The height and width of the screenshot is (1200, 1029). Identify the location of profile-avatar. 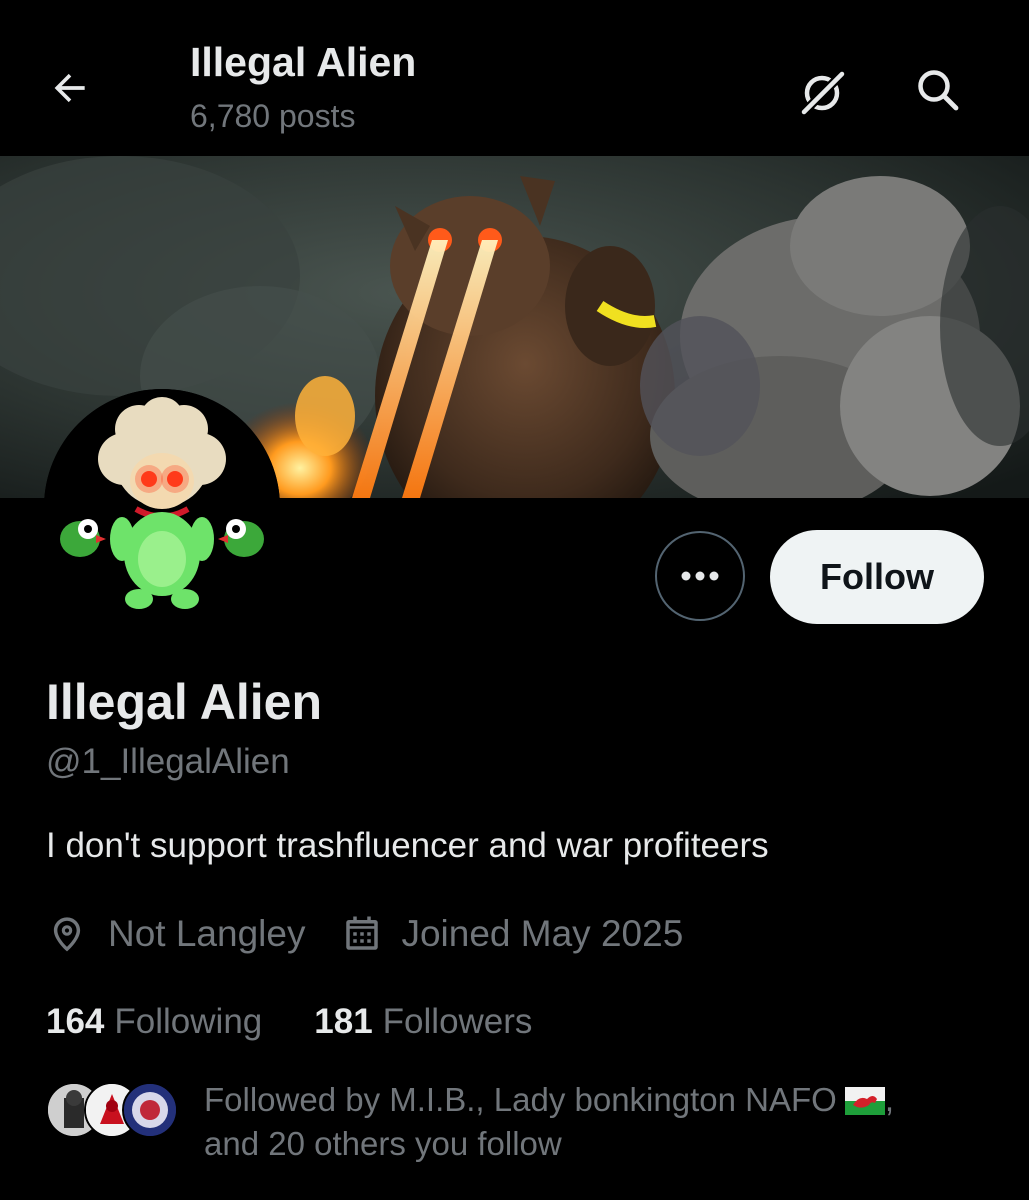
(162, 507).